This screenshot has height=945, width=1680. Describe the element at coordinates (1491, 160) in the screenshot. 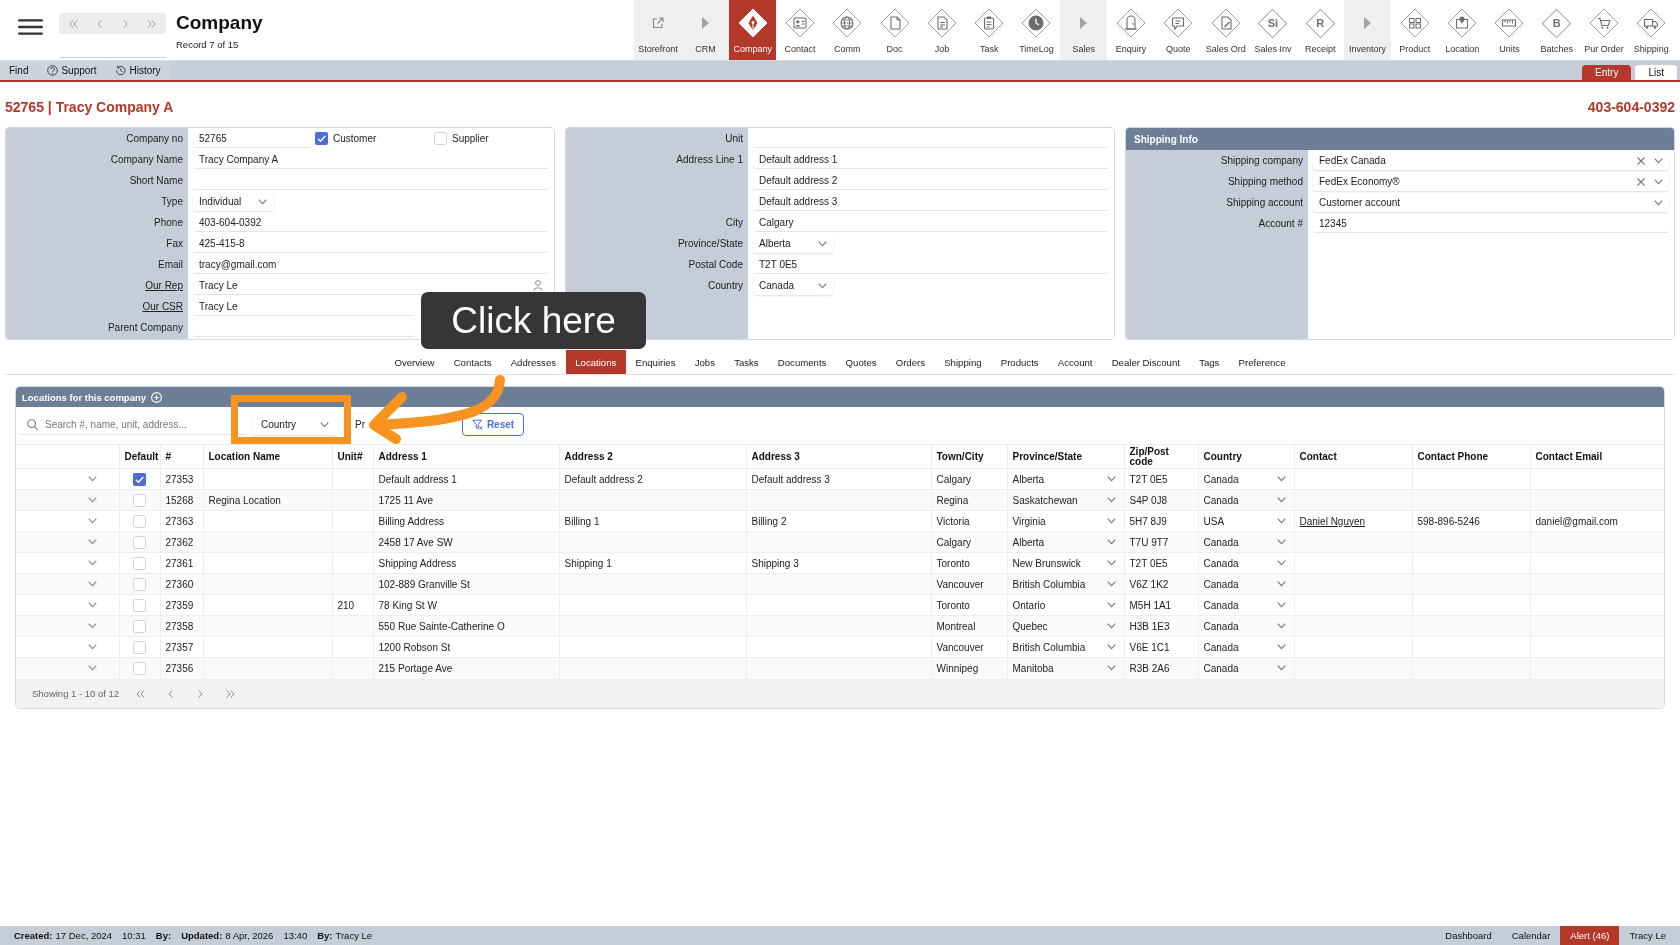

I see `dropdown: FedEx Canada` at that location.